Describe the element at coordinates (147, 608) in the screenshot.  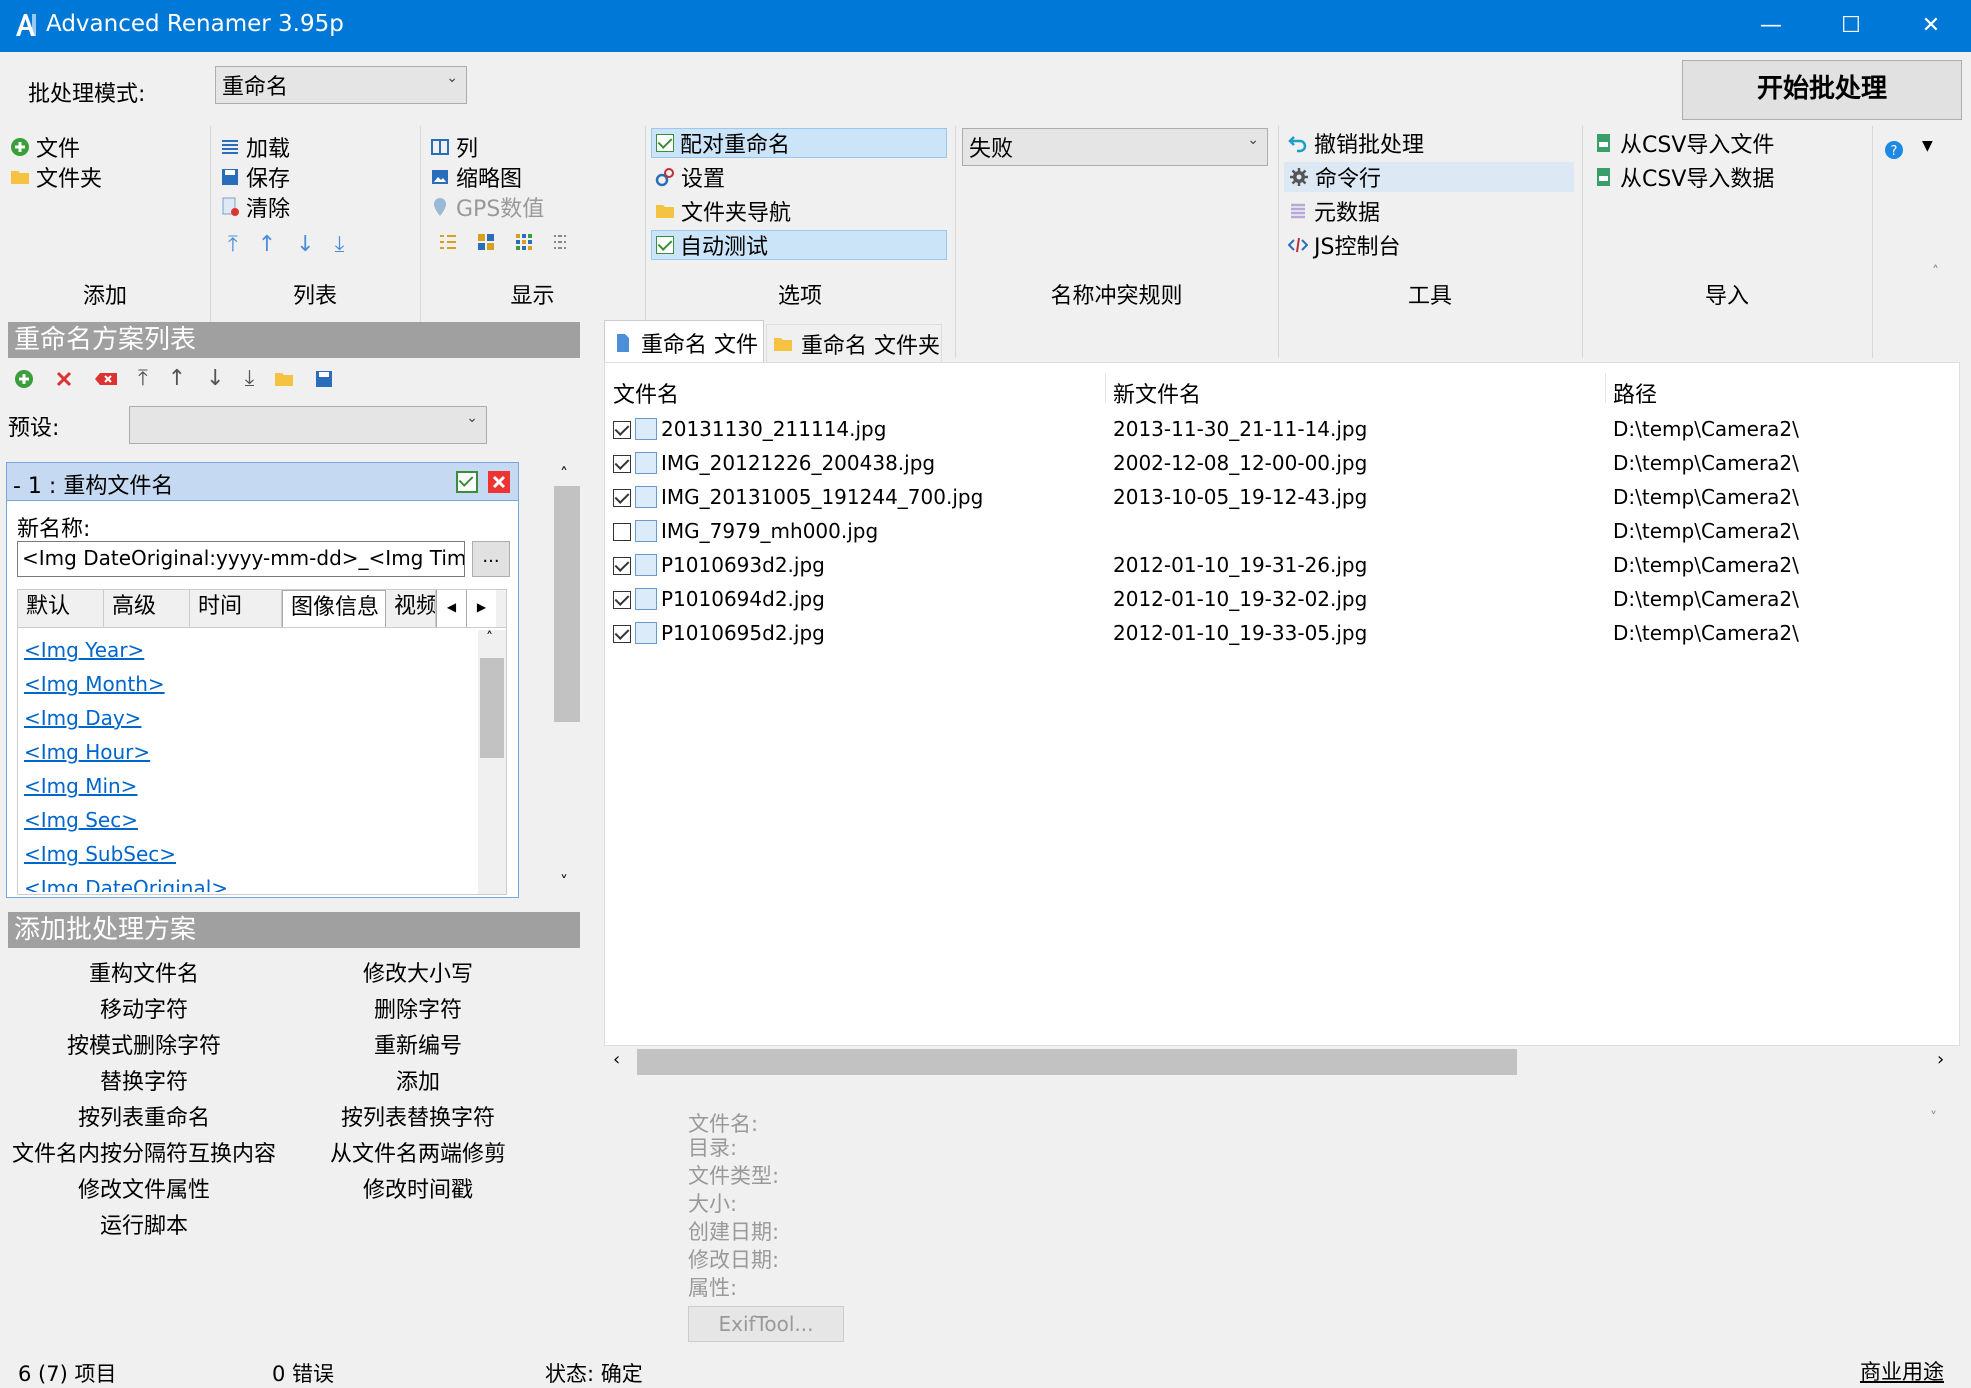
I see `tab-advanced: 高级` at that location.